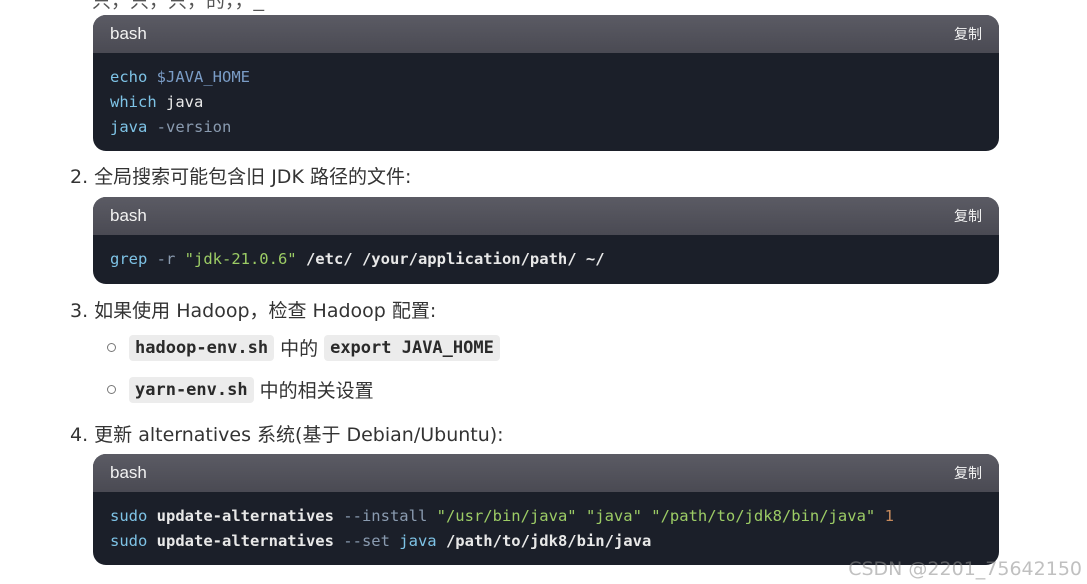  What do you see at coordinates (361, 541) in the screenshot?
I see `code-token: --set` at bounding box center [361, 541].